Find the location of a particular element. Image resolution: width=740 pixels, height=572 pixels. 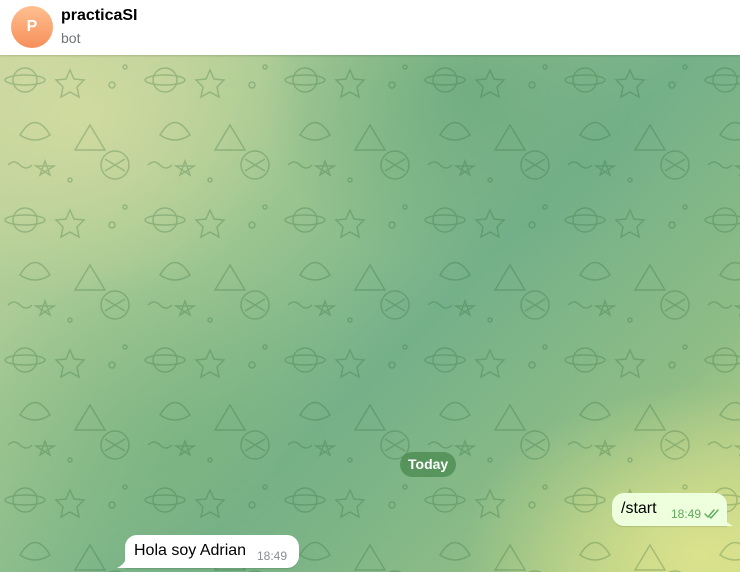

avatar: P is located at coordinates (32, 27).